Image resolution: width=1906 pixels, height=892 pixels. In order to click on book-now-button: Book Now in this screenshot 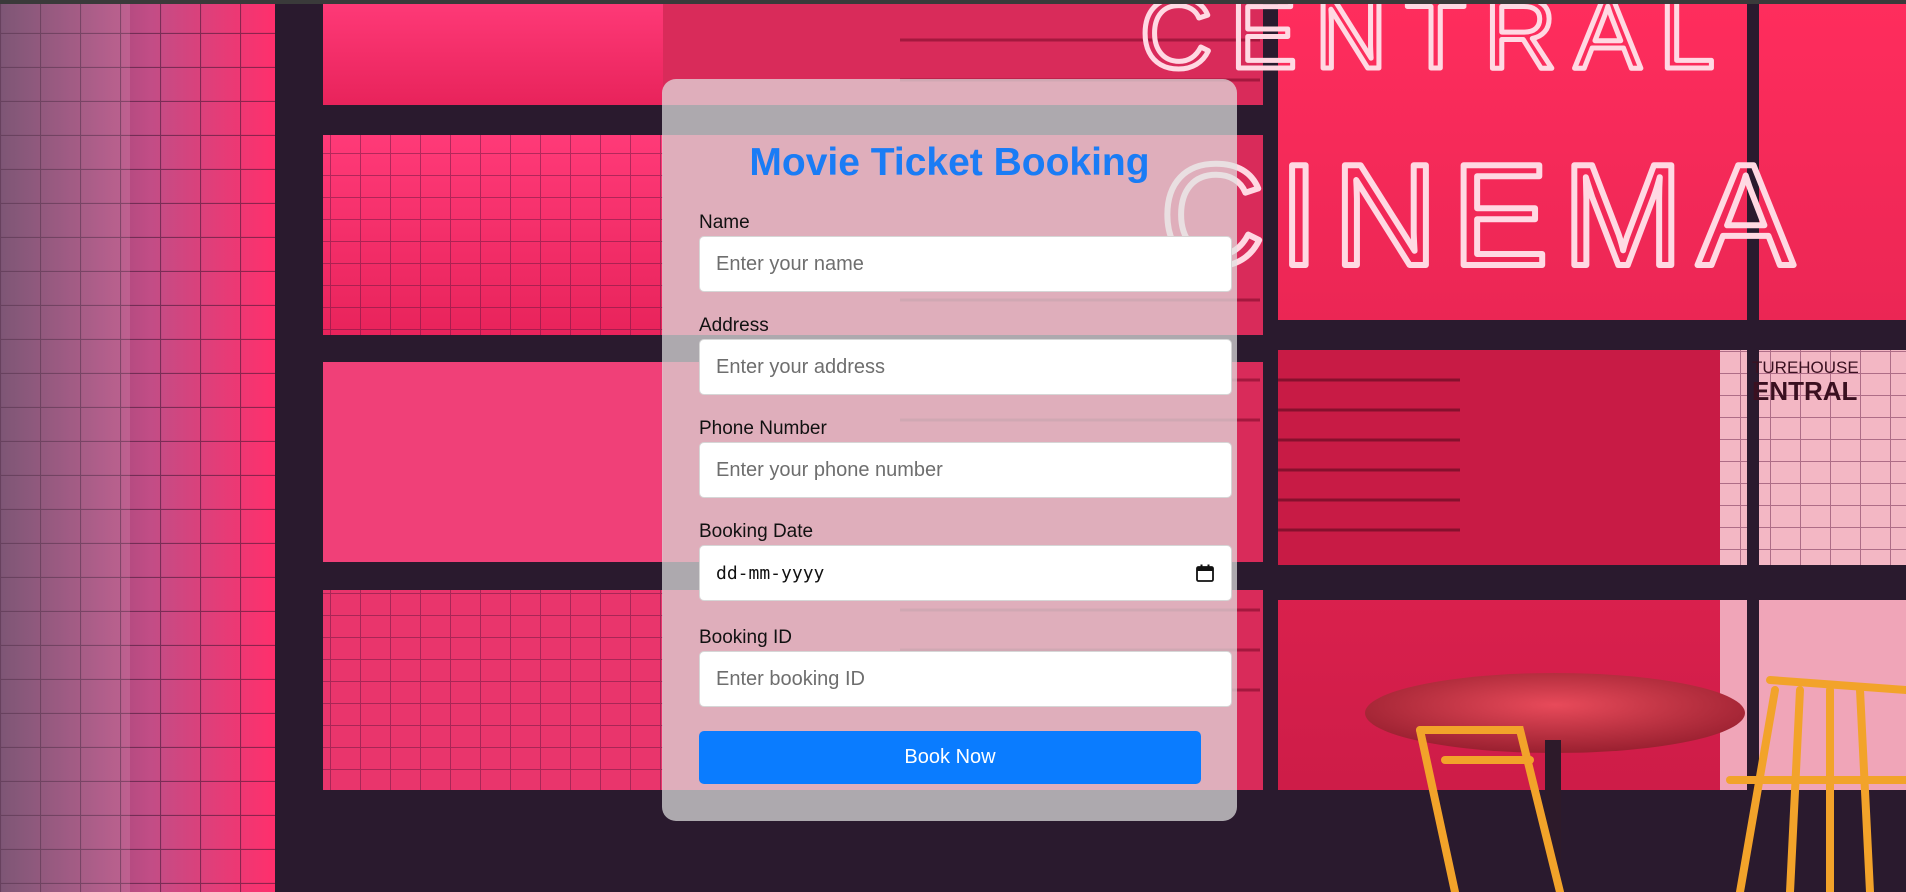, I will do `click(950, 757)`.